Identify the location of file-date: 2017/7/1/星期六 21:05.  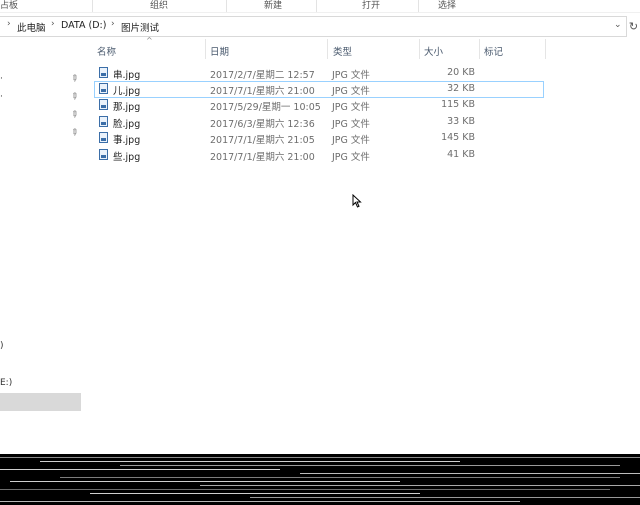
(262, 140).